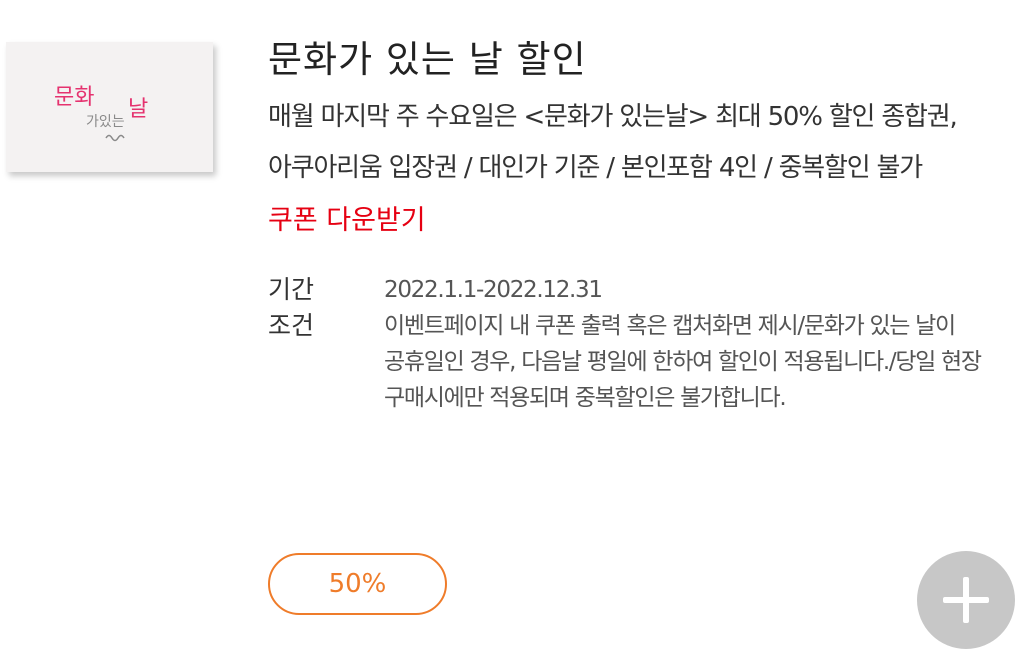 The image size is (1022, 654). Describe the element at coordinates (138, 109) in the screenshot. I see `logo-text-pink-2: 날` at that location.